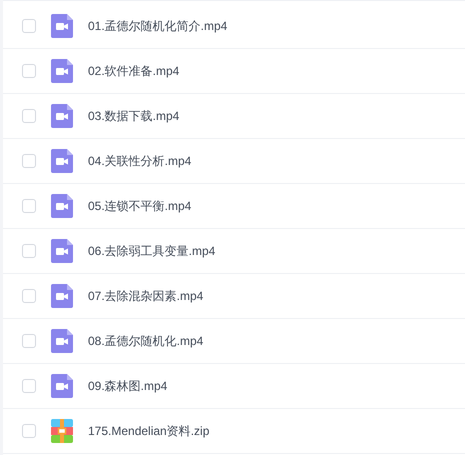 The image size is (465, 455). Describe the element at coordinates (62, 431) in the screenshot. I see `archive-file-icon` at that location.